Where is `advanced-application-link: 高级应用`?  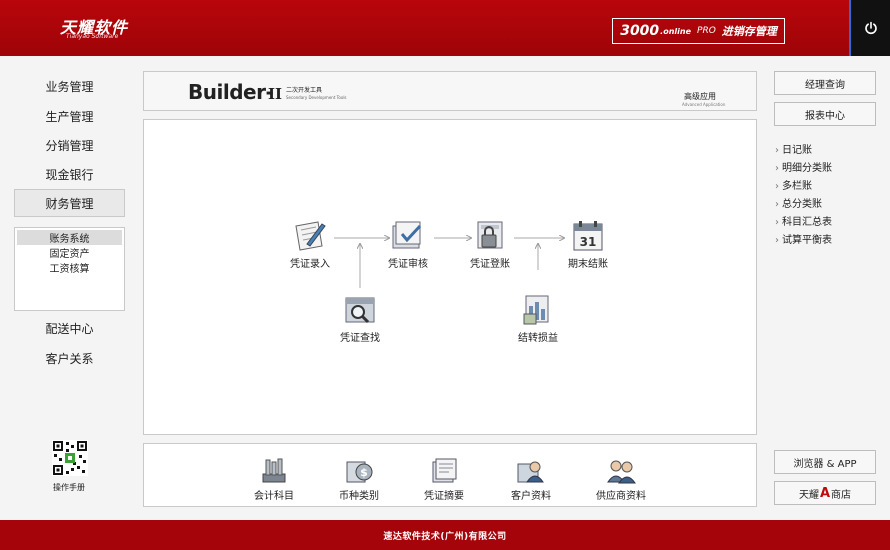 advanced-application-link: 高级应用 is located at coordinates (700, 96).